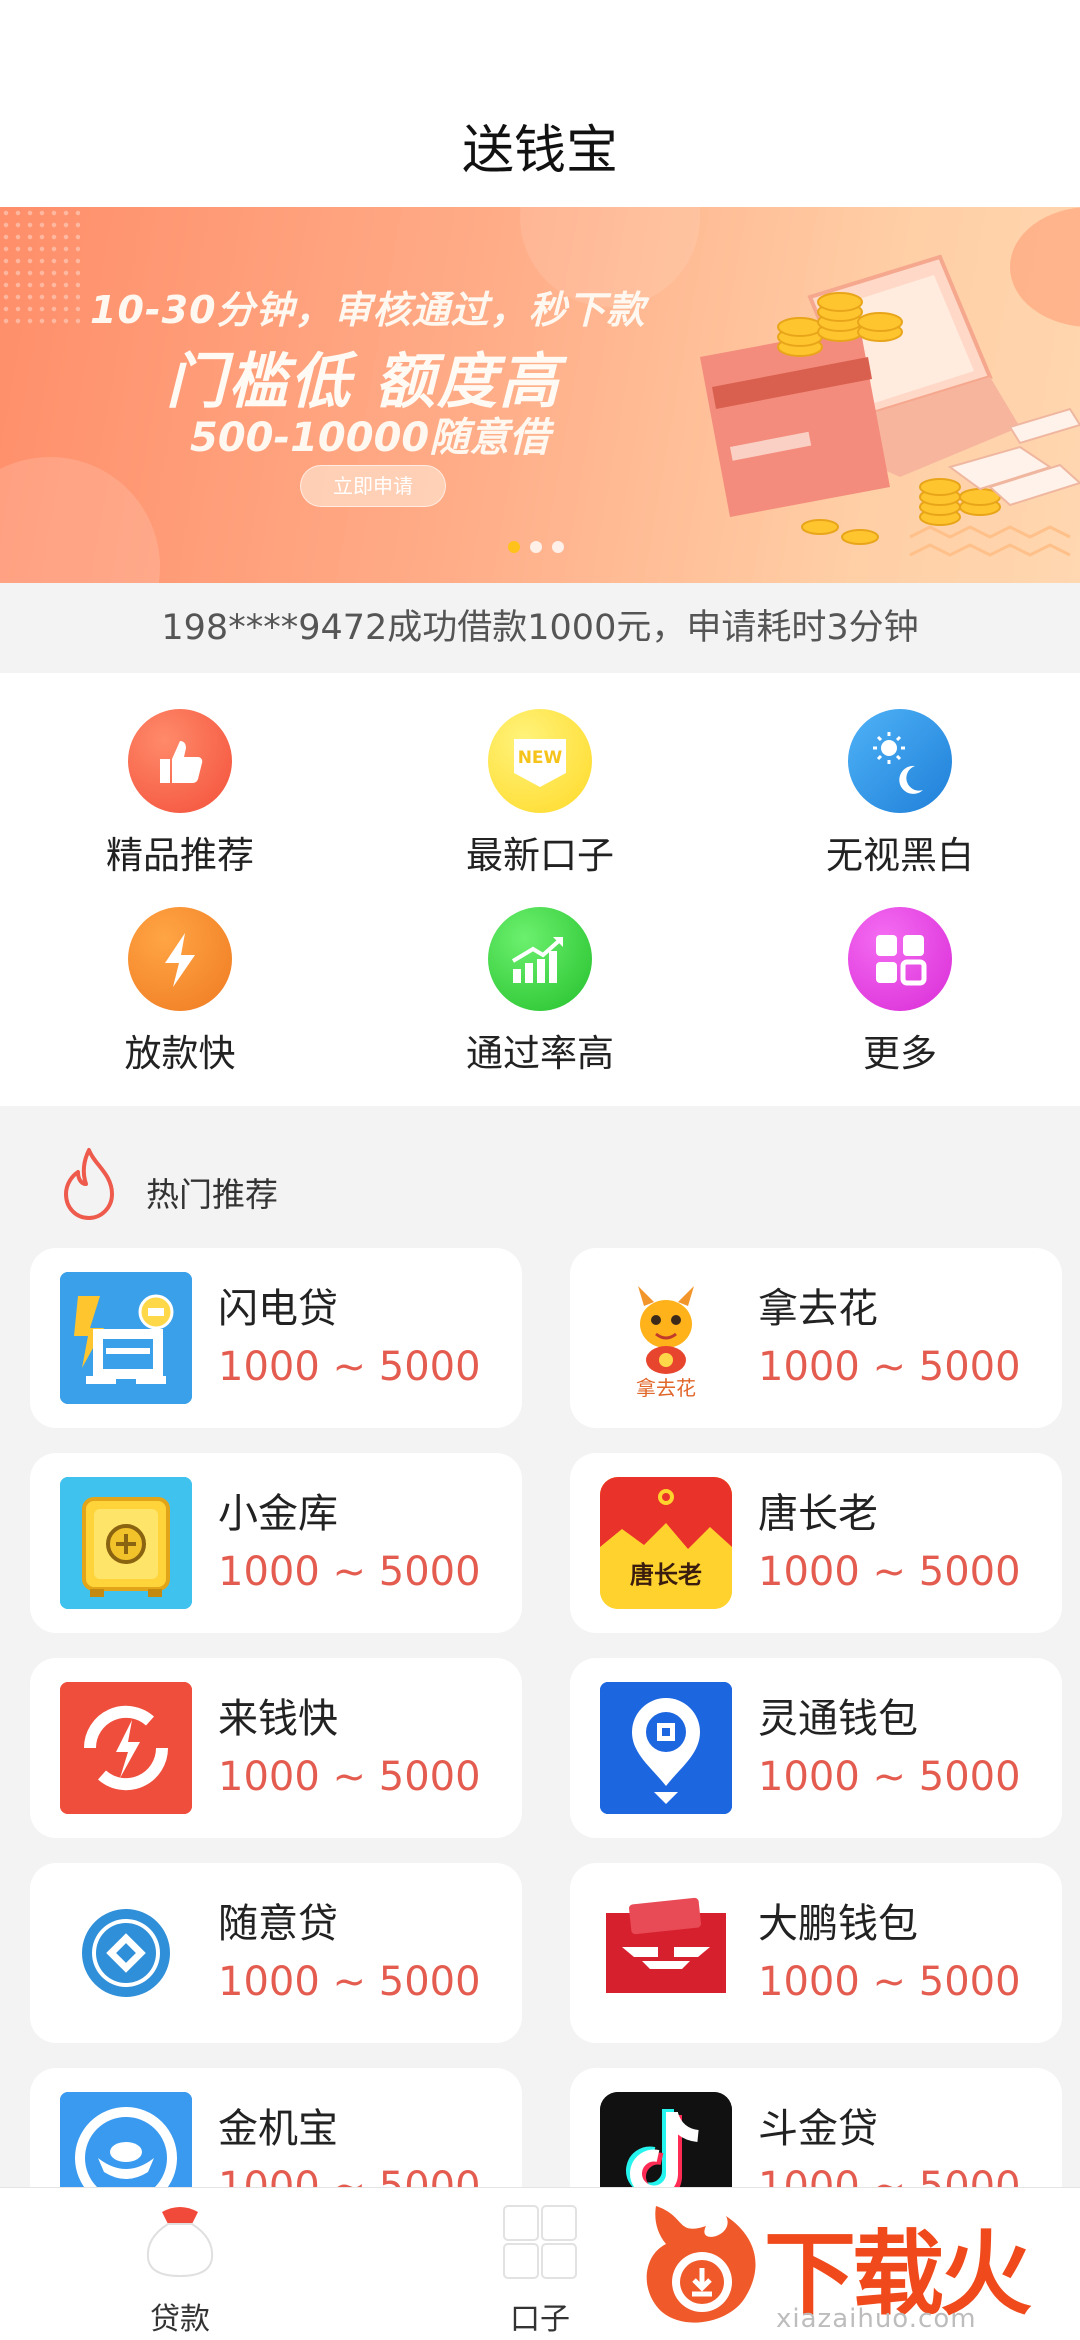  I want to click on category-label: 无视黑白, so click(900, 855).